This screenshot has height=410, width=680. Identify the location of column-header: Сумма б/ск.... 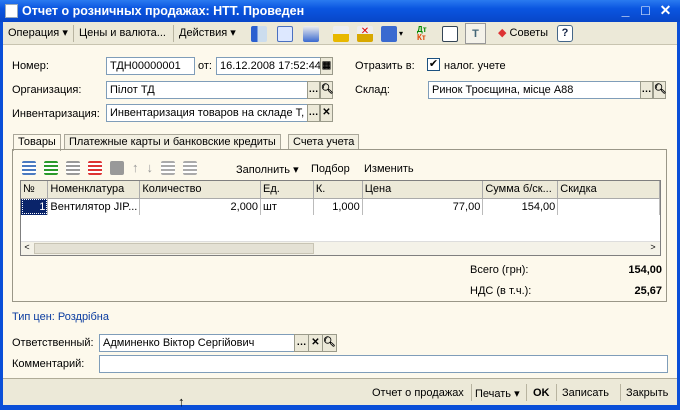
(520, 190).